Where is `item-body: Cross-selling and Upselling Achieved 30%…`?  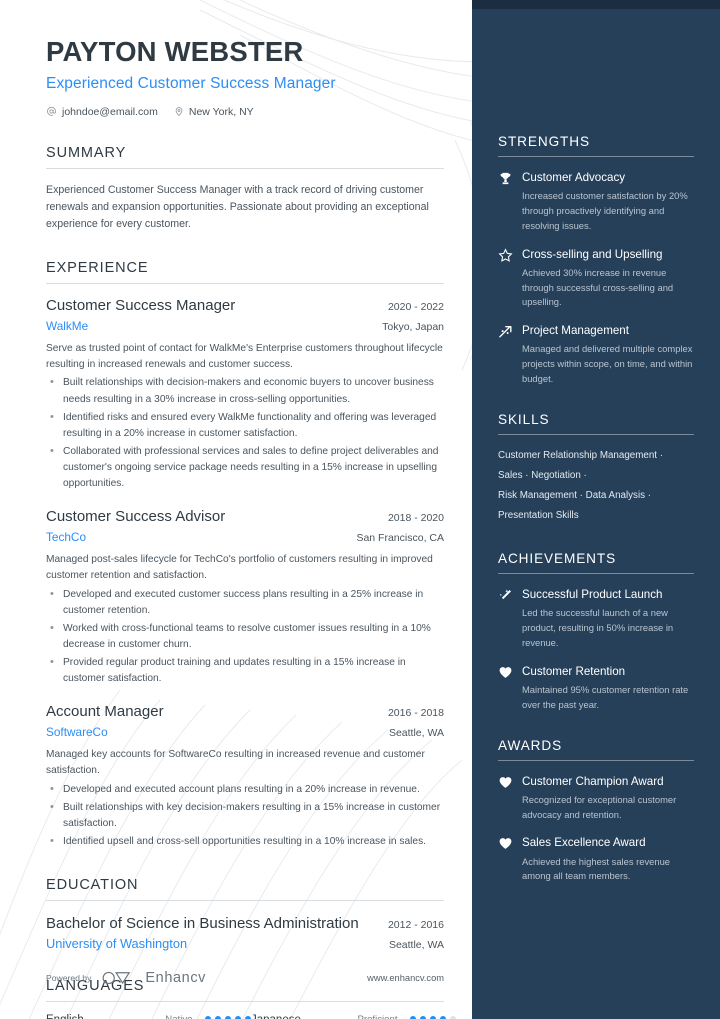
item-body: Cross-selling and Upselling Achieved 30%… is located at coordinates (608, 279).